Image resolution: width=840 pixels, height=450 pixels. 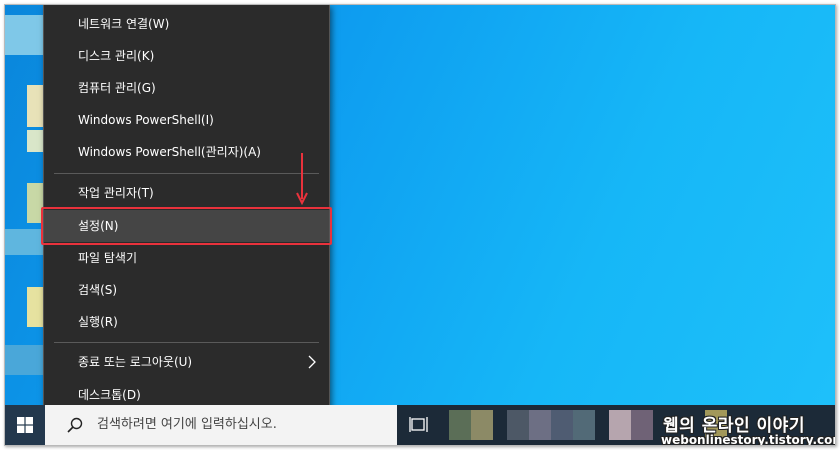 What do you see at coordinates (25, 205) in the screenshot?
I see `blurred-desktop-icons` at bounding box center [25, 205].